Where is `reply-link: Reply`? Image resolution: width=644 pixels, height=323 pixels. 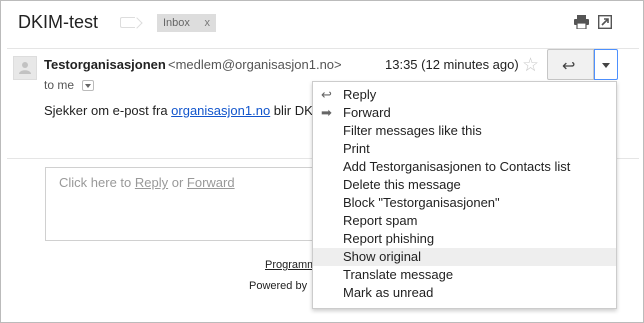
reply-link: Reply is located at coordinates (151, 182).